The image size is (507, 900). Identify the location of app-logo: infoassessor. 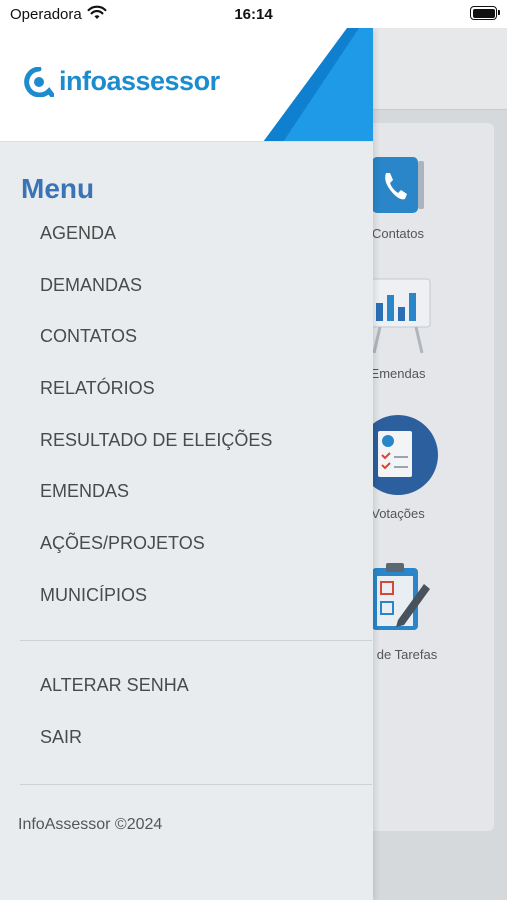
(122, 81).